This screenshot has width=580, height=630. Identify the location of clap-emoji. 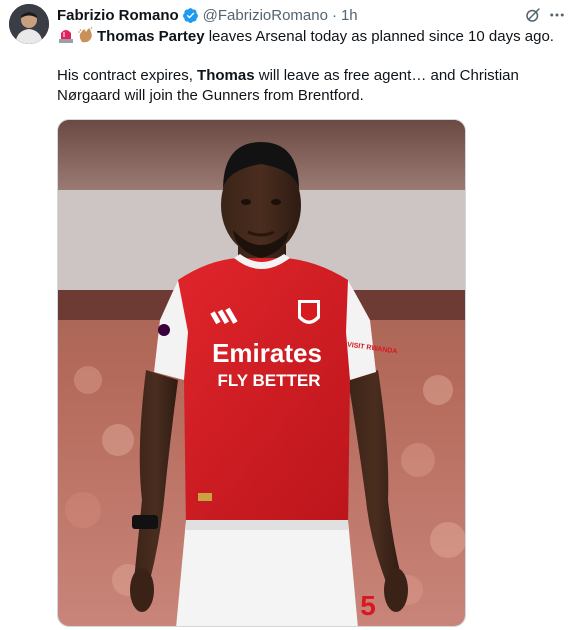
(86, 35).